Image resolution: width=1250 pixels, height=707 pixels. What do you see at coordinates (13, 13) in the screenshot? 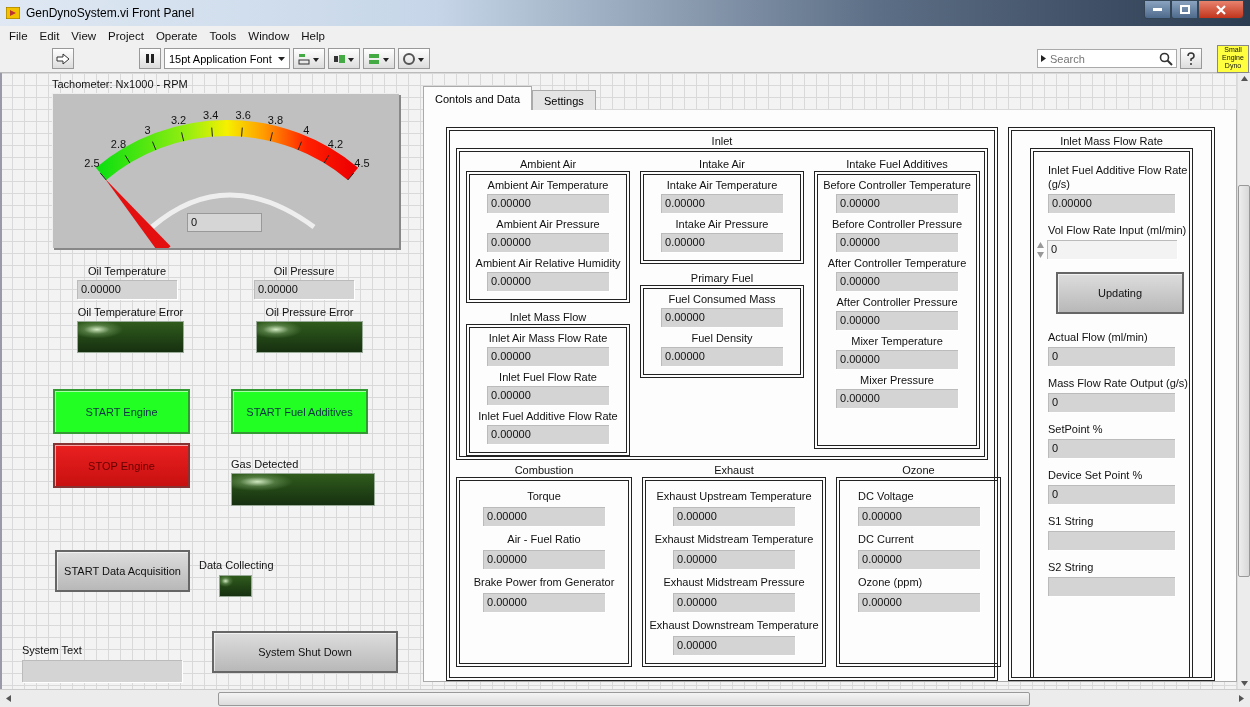
I see `app-icon` at bounding box center [13, 13].